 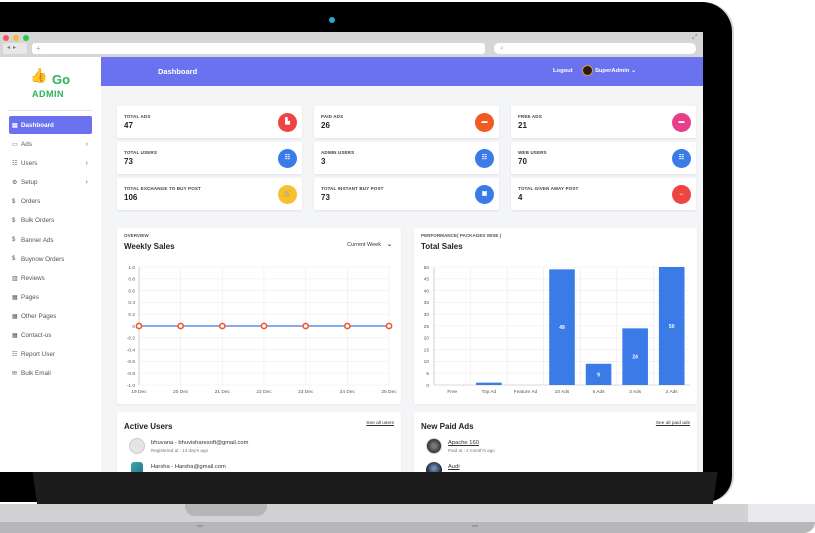 I want to click on paid-ads-title: New Paid Ads, so click(x=447, y=426).